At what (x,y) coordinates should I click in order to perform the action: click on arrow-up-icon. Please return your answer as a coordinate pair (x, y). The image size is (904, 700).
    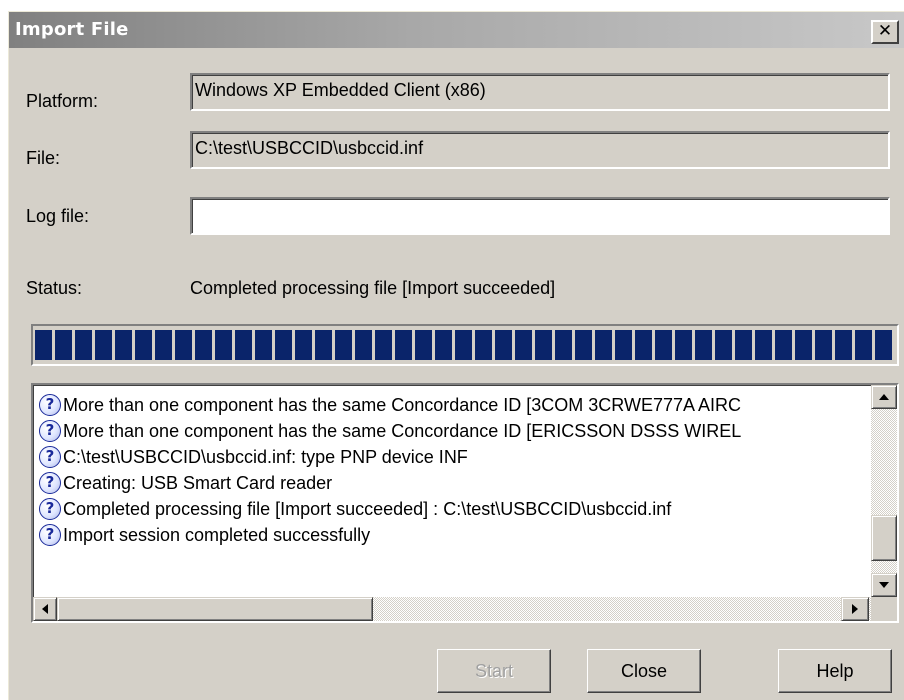
    Looking at the image, I should click on (884, 397).